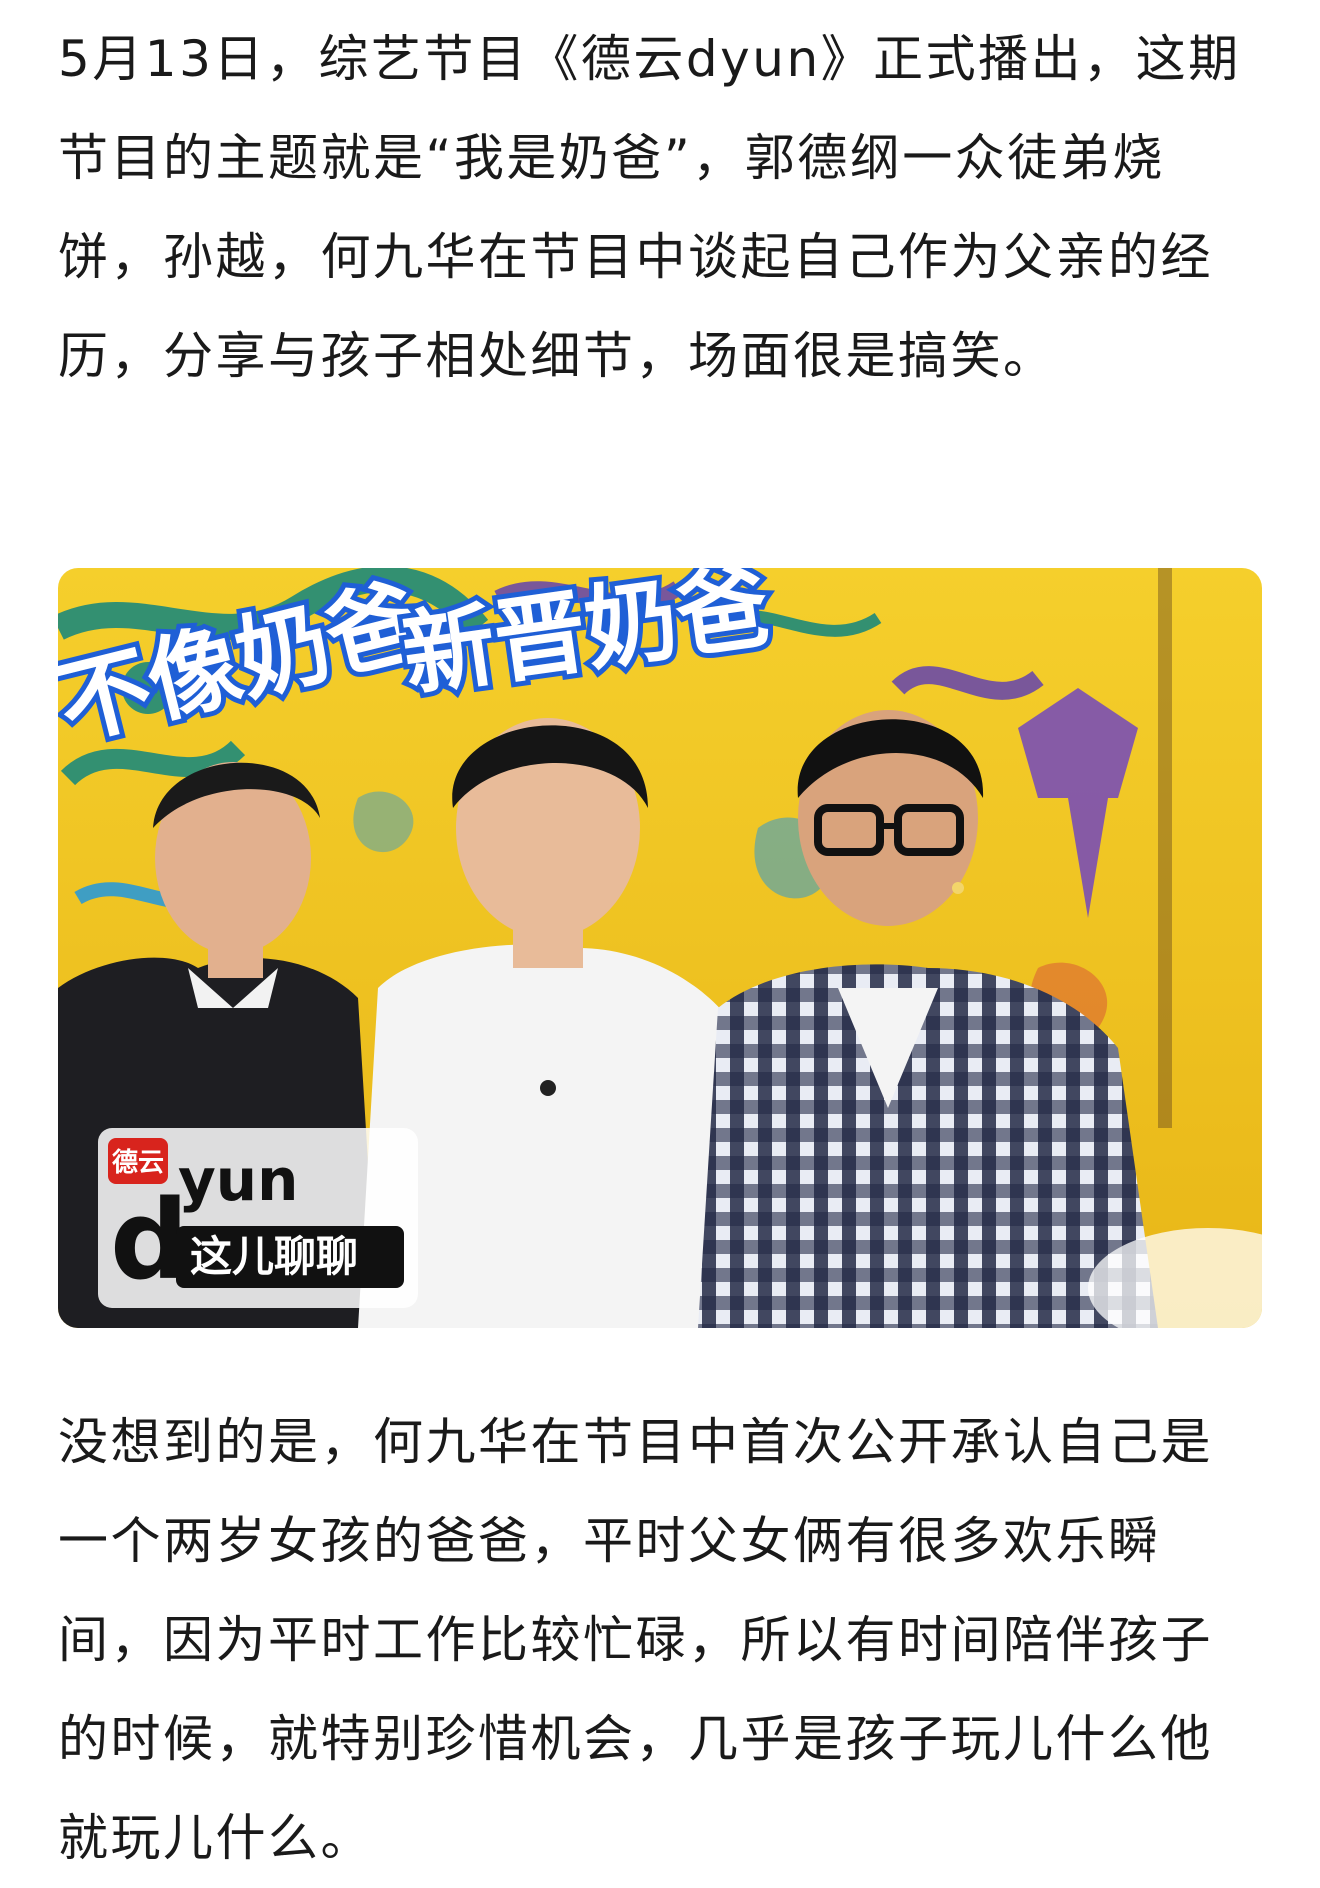 The width and height of the screenshot is (1320, 1888). What do you see at coordinates (274, 1256) in the screenshot?
I see `logo-sub-text: 这儿聊聊` at bounding box center [274, 1256].